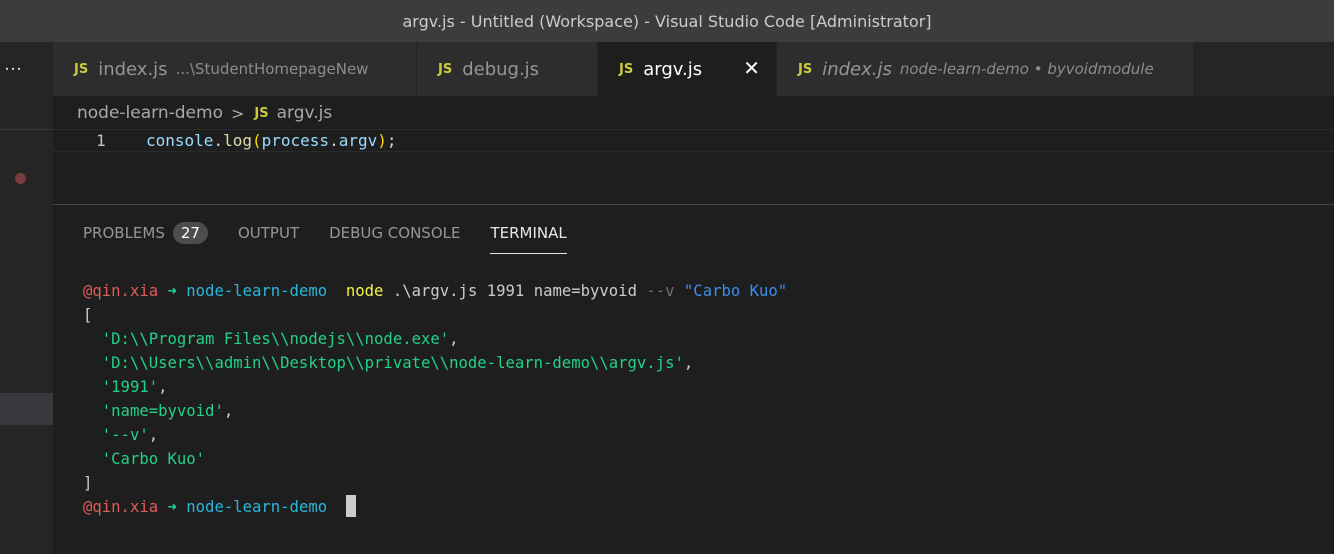  I want to click on tab-problems: PROBLEMS 27, so click(145, 233).